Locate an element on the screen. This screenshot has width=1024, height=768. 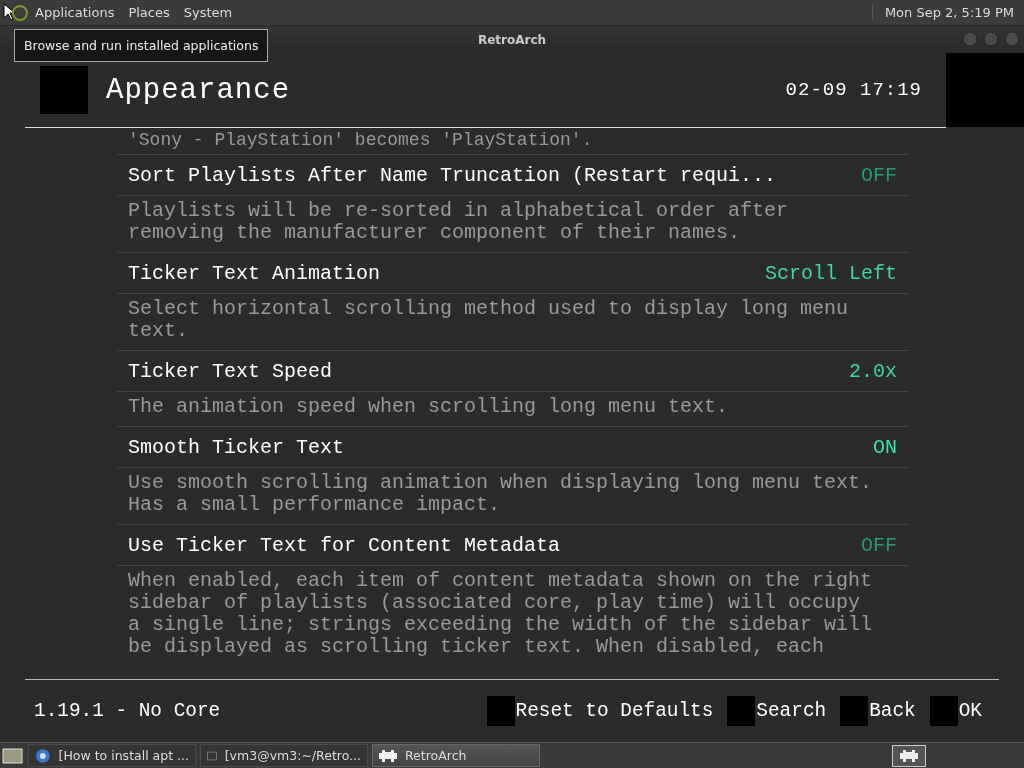
setting-label: Use Ticker Text for Content Metadata is located at coordinates (494, 545).